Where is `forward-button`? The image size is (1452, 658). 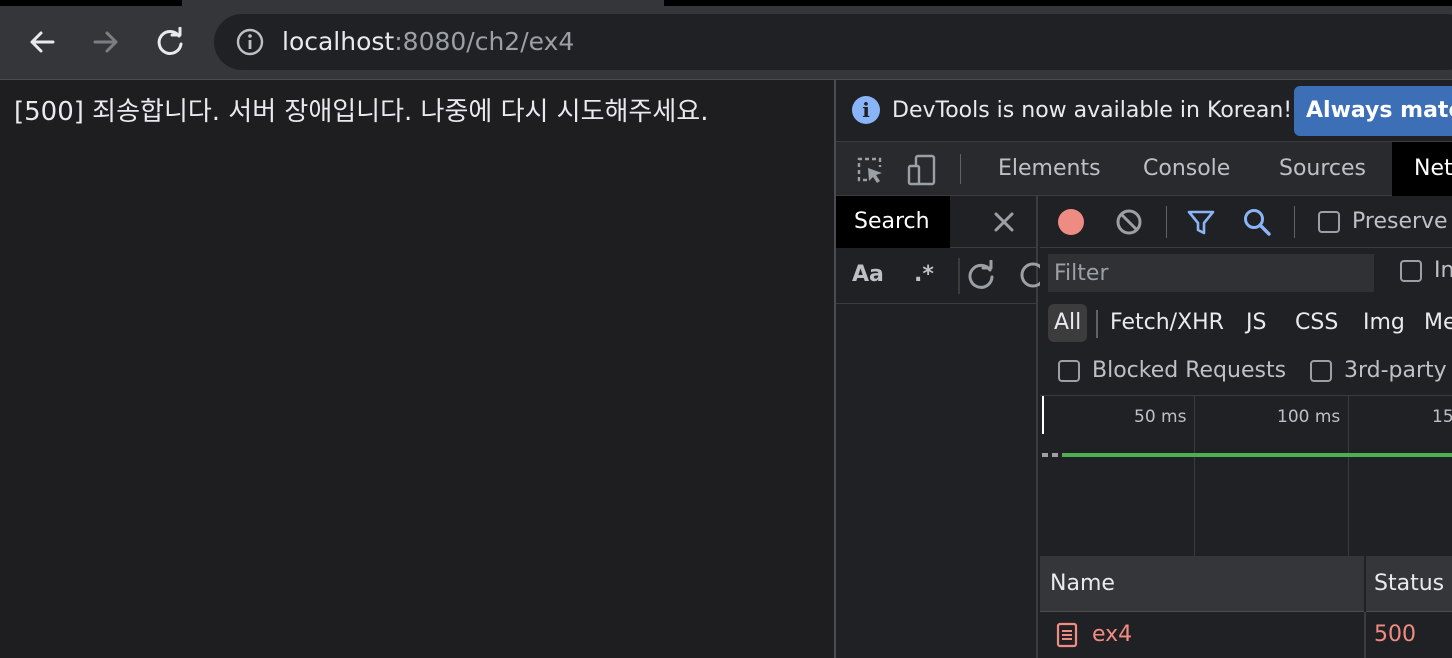
forward-button is located at coordinates (106, 42).